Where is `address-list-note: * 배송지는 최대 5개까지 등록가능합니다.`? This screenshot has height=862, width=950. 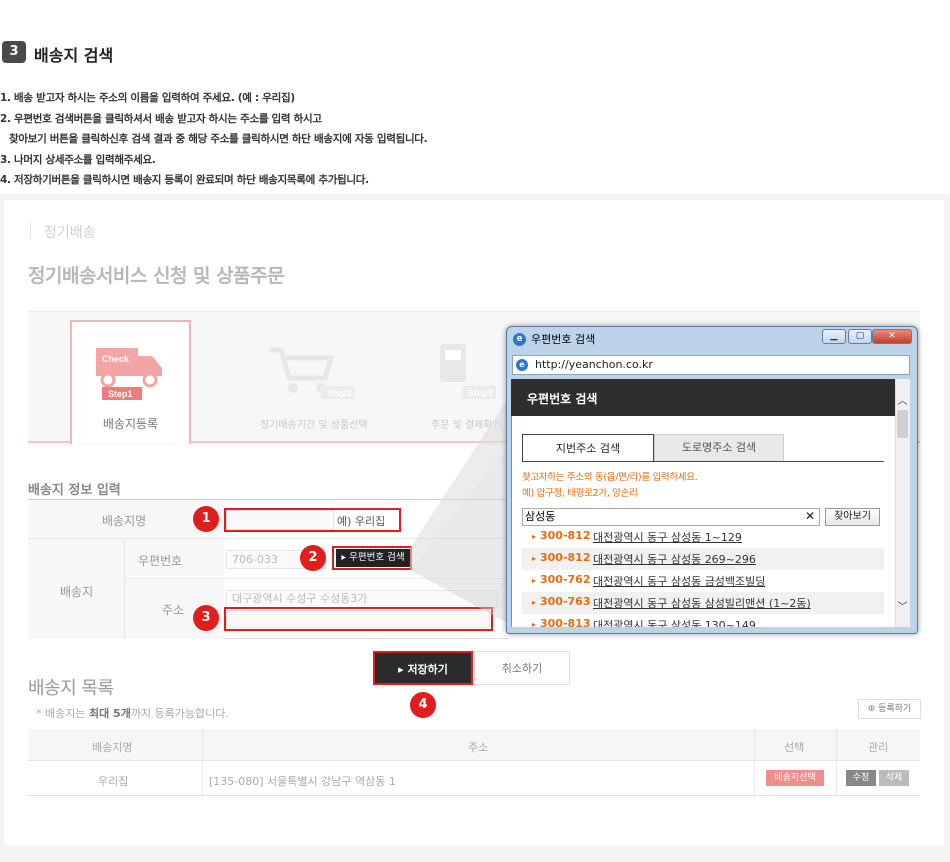 address-list-note: * 배송지는 최대 5개까지 등록가능합니다. is located at coordinates (132, 713).